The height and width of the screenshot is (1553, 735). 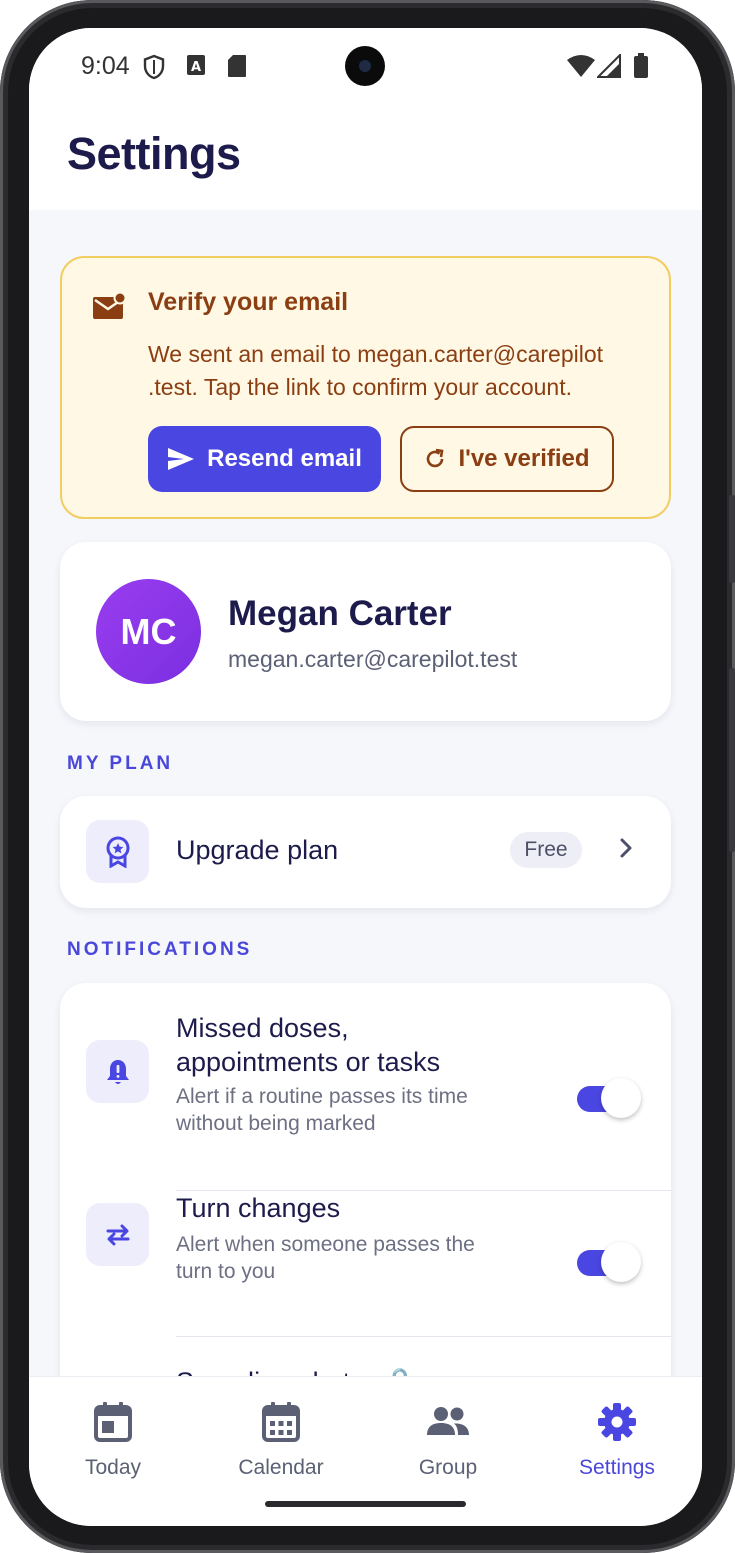 I want to click on award-icon, so click(x=117, y=852).